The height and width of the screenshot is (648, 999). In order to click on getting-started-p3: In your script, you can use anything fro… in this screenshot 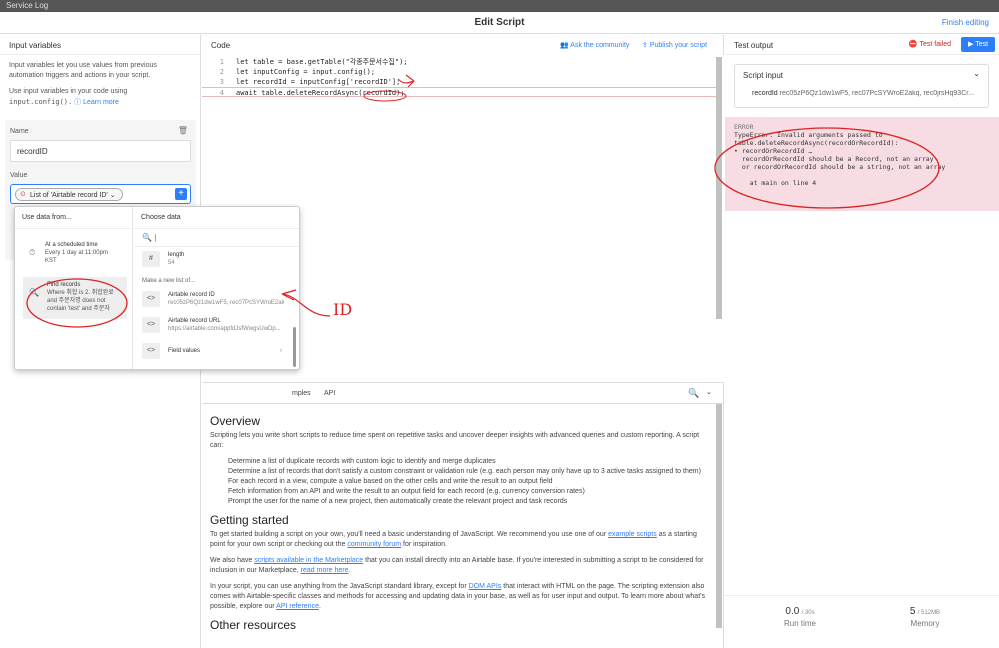, I will do `click(457, 596)`.